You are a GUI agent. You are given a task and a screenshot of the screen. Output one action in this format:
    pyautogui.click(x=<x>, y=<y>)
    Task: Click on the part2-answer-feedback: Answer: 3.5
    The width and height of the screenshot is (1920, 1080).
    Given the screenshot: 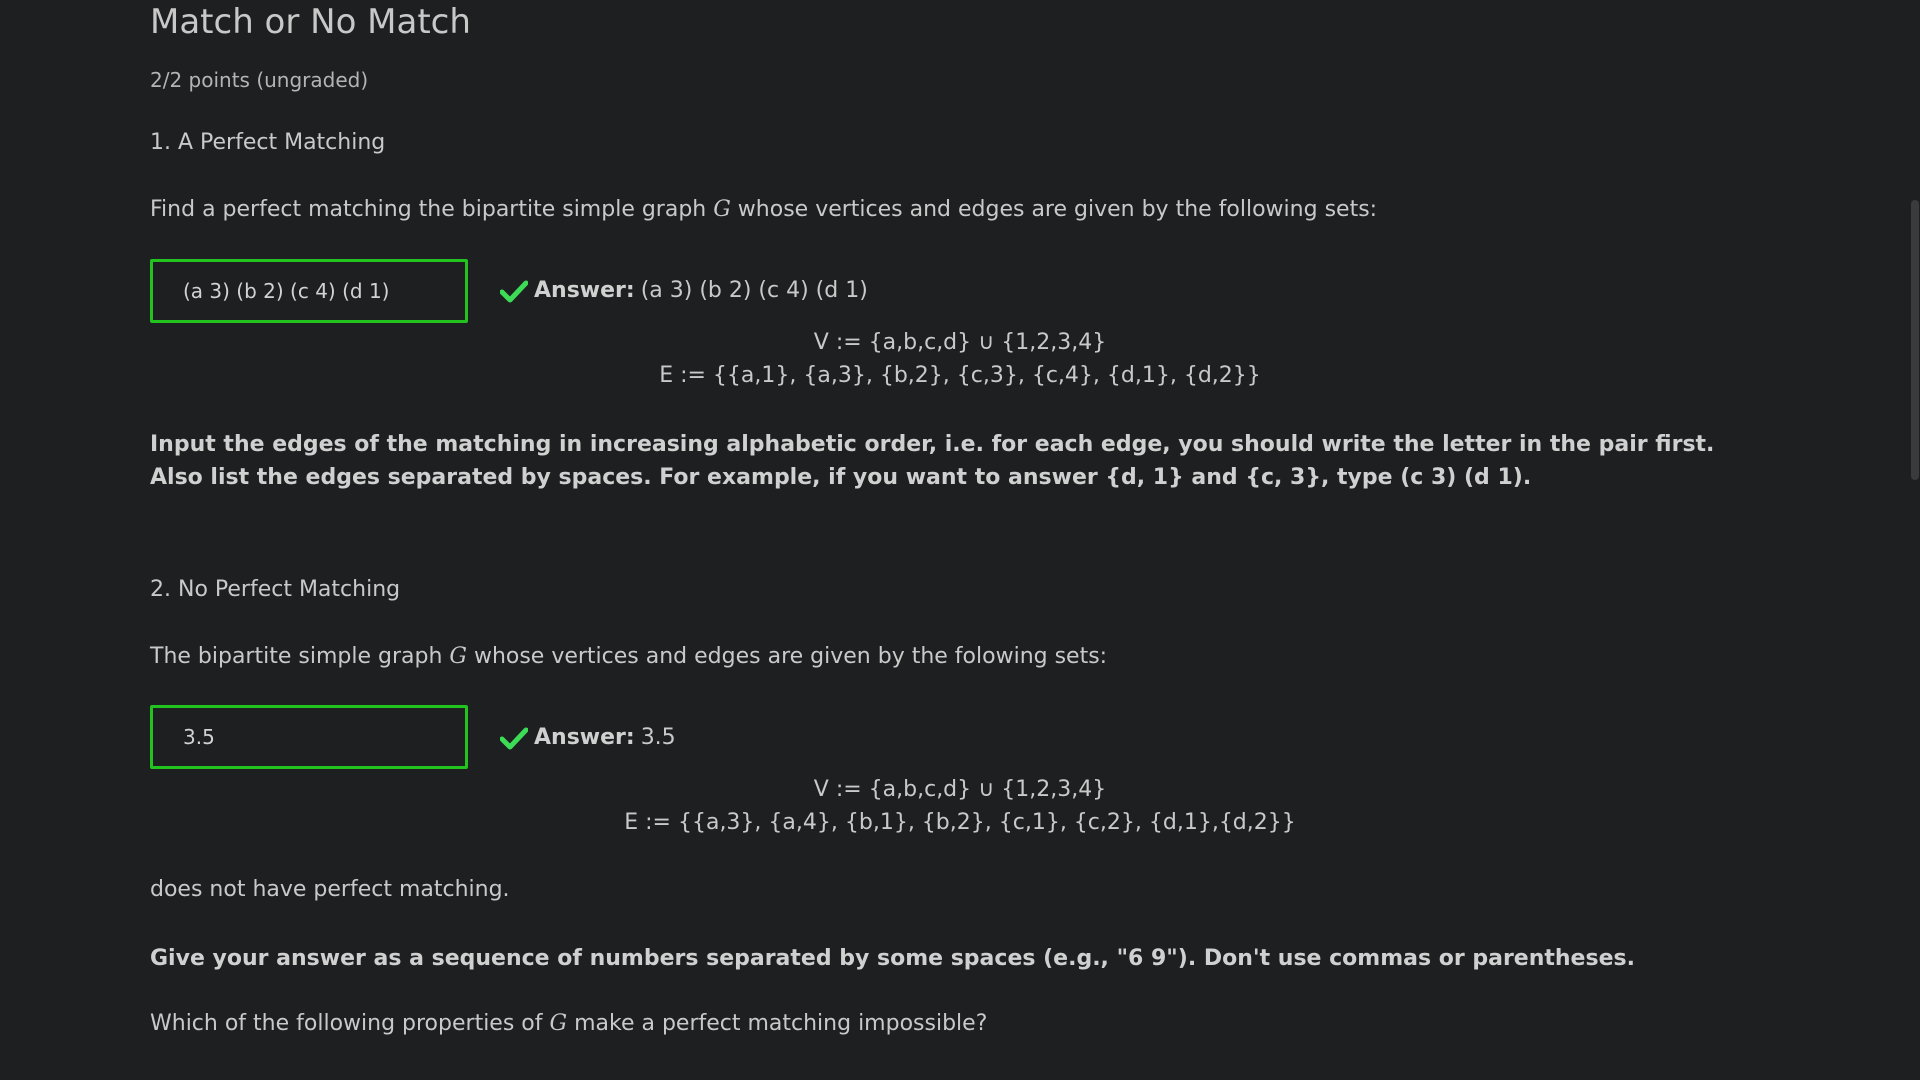 What is the action you would take?
    pyautogui.click(x=588, y=737)
    